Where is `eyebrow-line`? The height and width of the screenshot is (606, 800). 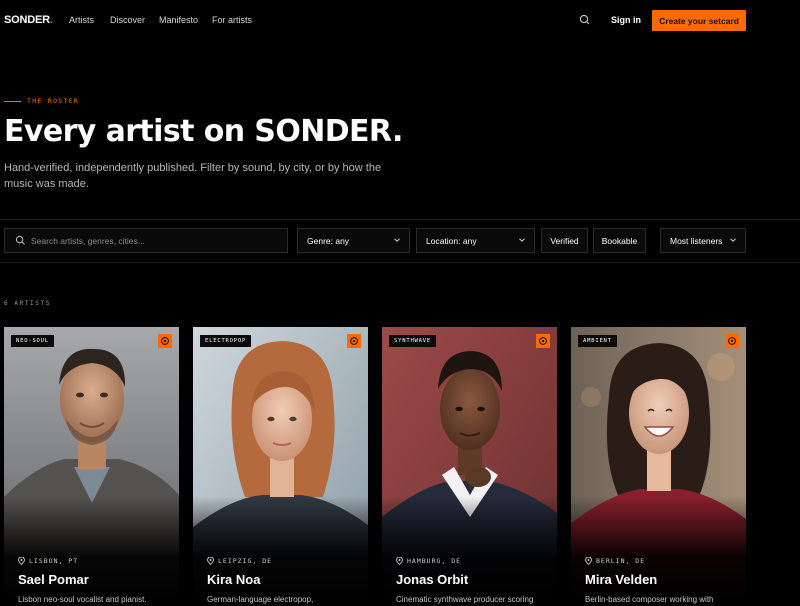 eyebrow-line is located at coordinates (12, 101).